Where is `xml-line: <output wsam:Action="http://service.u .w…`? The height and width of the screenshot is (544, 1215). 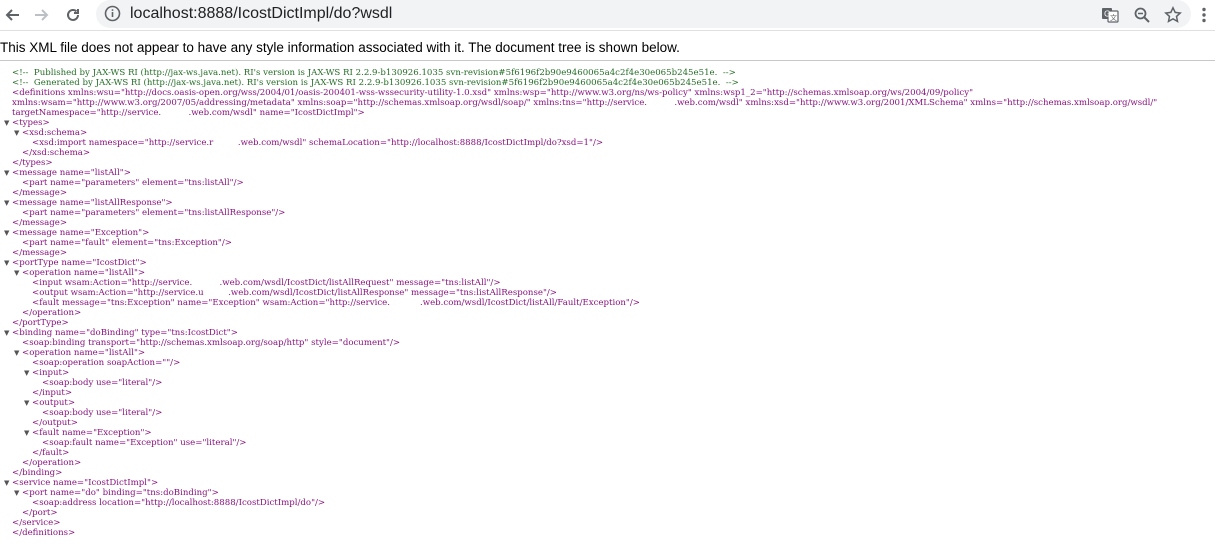 xml-line: <output wsam:Action="http://service.u .w… is located at coordinates (606, 293).